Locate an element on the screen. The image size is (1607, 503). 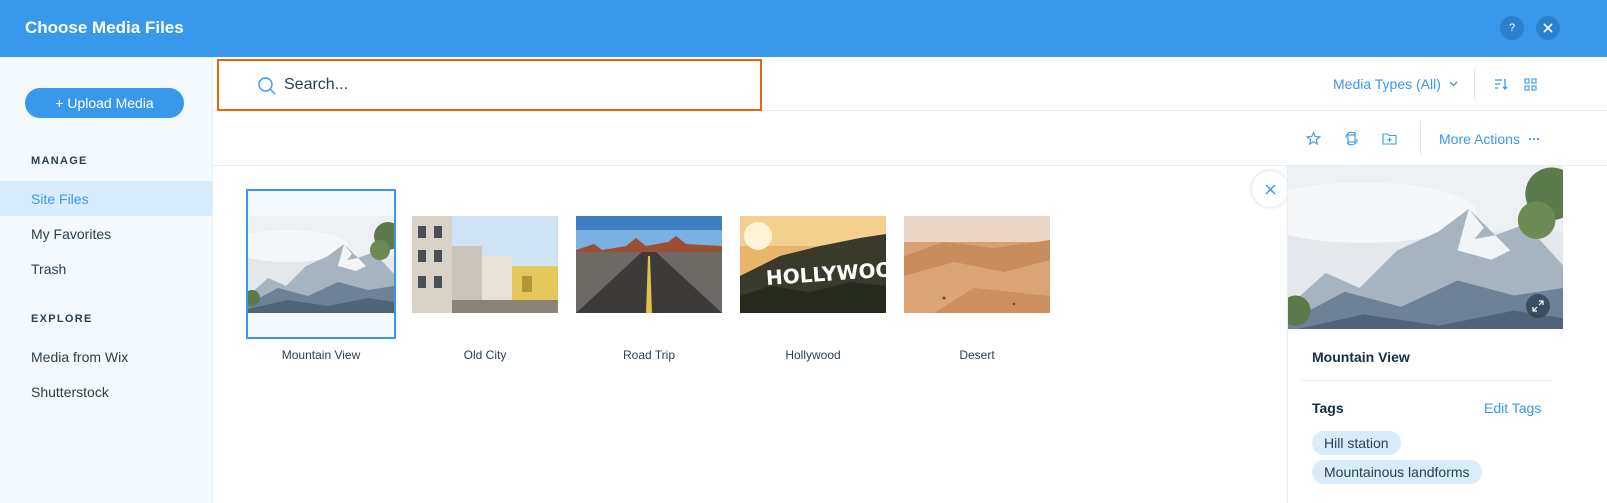
sort-button is located at coordinates (1501, 84).